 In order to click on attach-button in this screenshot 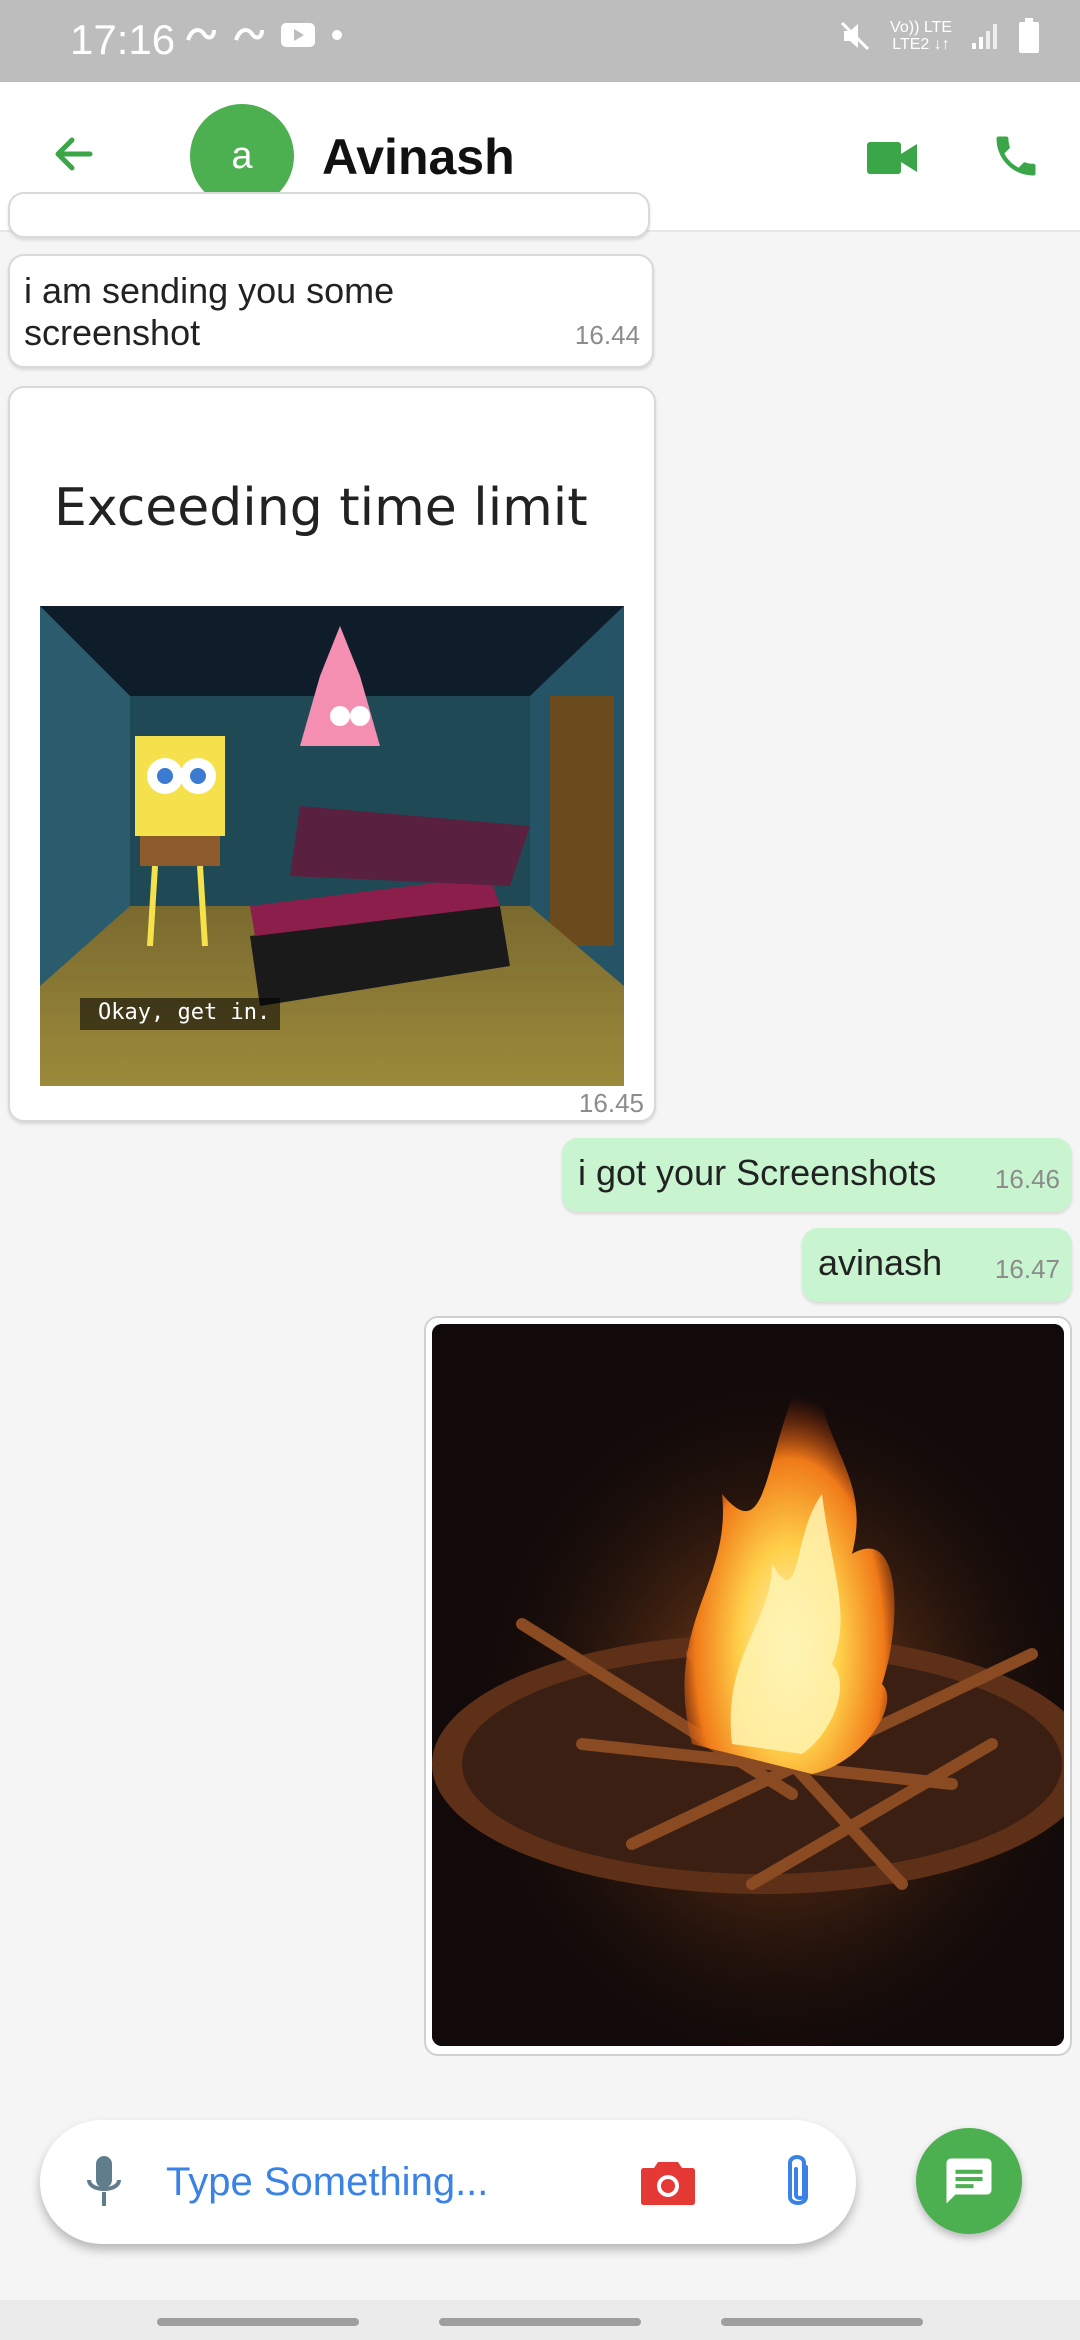, I will do `click(798, 2182)`.